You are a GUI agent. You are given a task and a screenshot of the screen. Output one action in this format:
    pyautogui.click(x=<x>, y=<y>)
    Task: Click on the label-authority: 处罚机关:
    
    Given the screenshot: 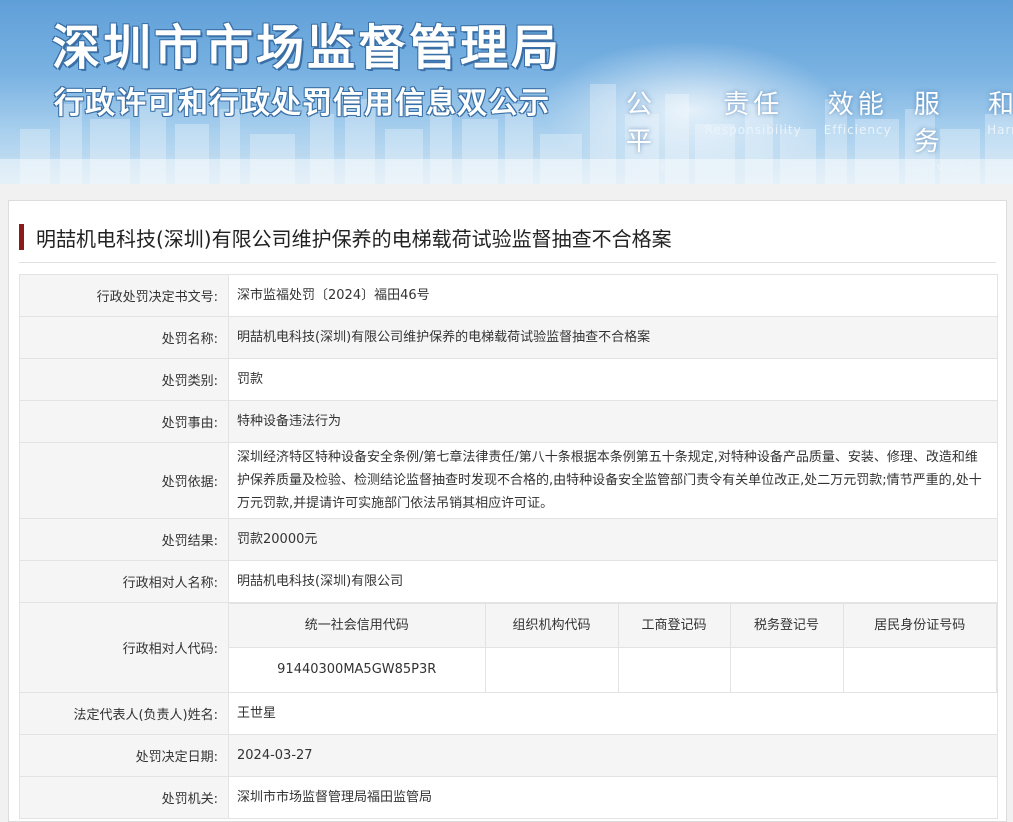 What is the action you would take?
    pyautogui.click(x=124, y=797)
    